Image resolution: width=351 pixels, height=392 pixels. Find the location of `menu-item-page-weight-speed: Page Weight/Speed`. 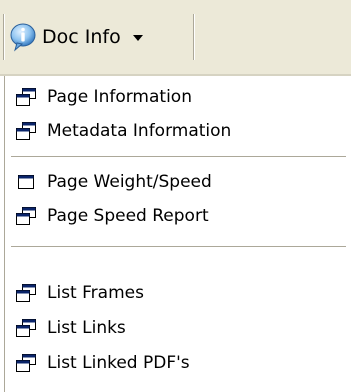

menu-item-page-weight-speed: Page Weight/Speed is located at coordinates (175, 182).